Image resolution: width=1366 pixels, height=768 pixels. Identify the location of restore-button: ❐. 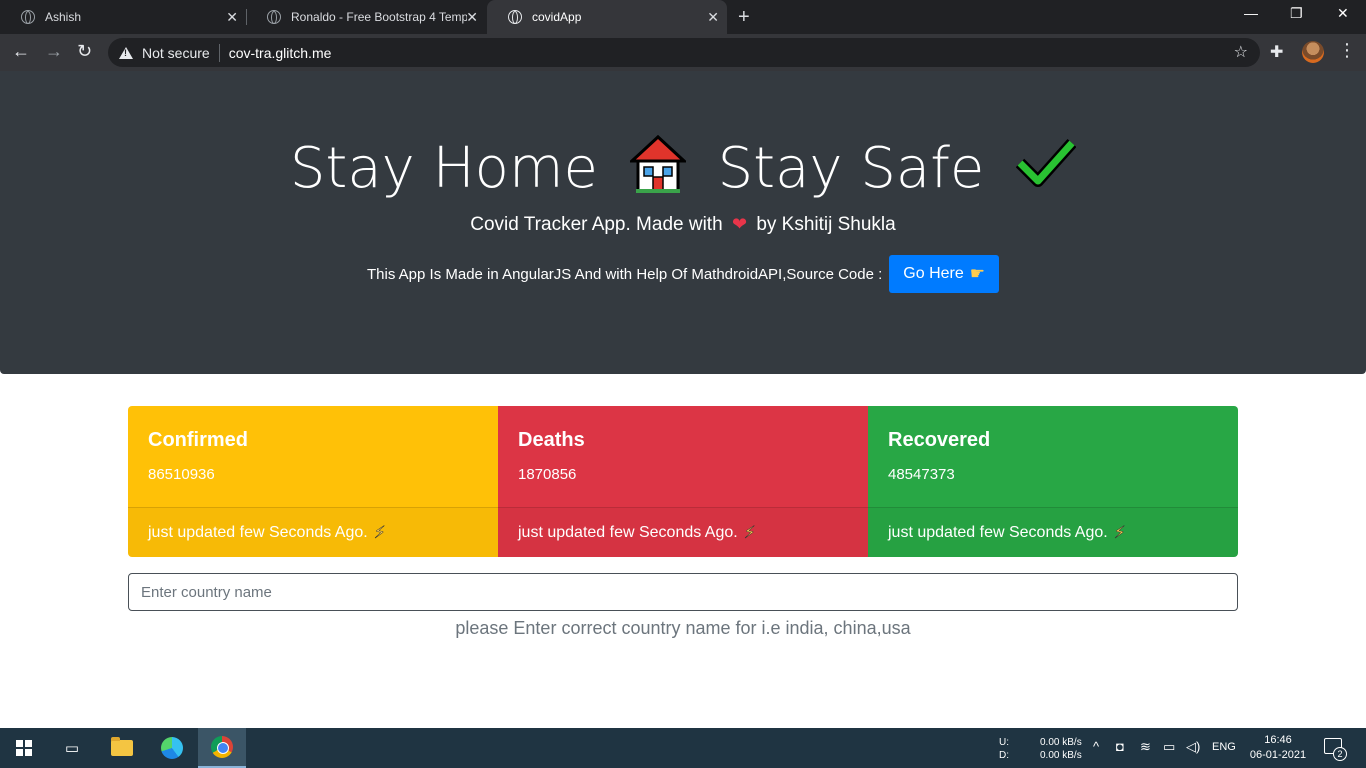
(1296, 13).